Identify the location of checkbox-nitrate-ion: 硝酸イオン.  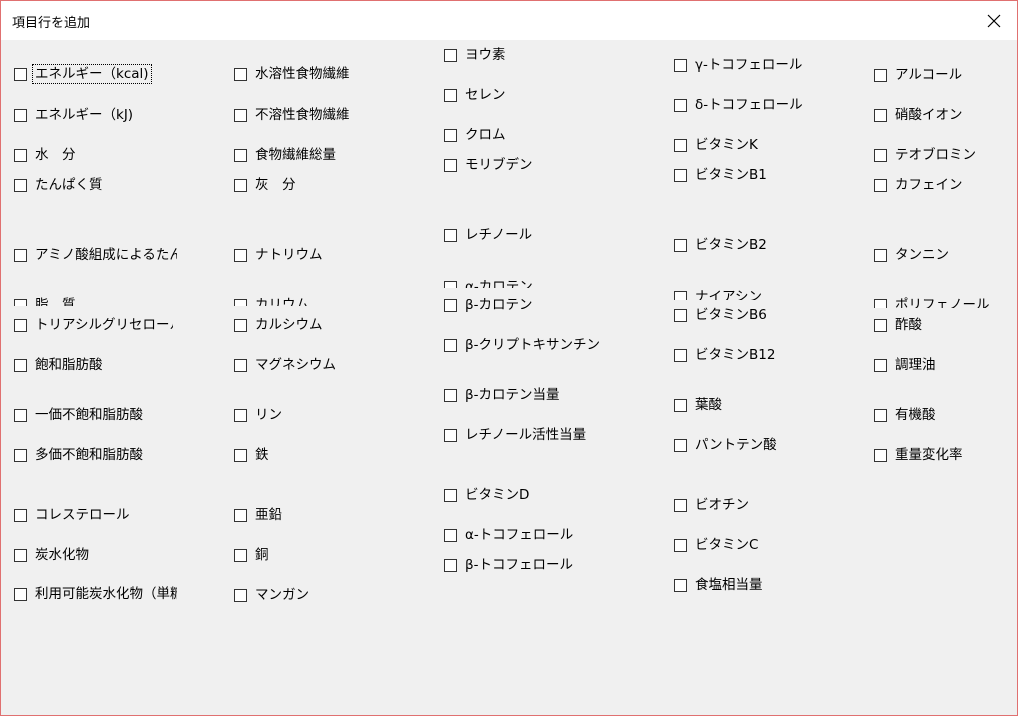
(918, 116).